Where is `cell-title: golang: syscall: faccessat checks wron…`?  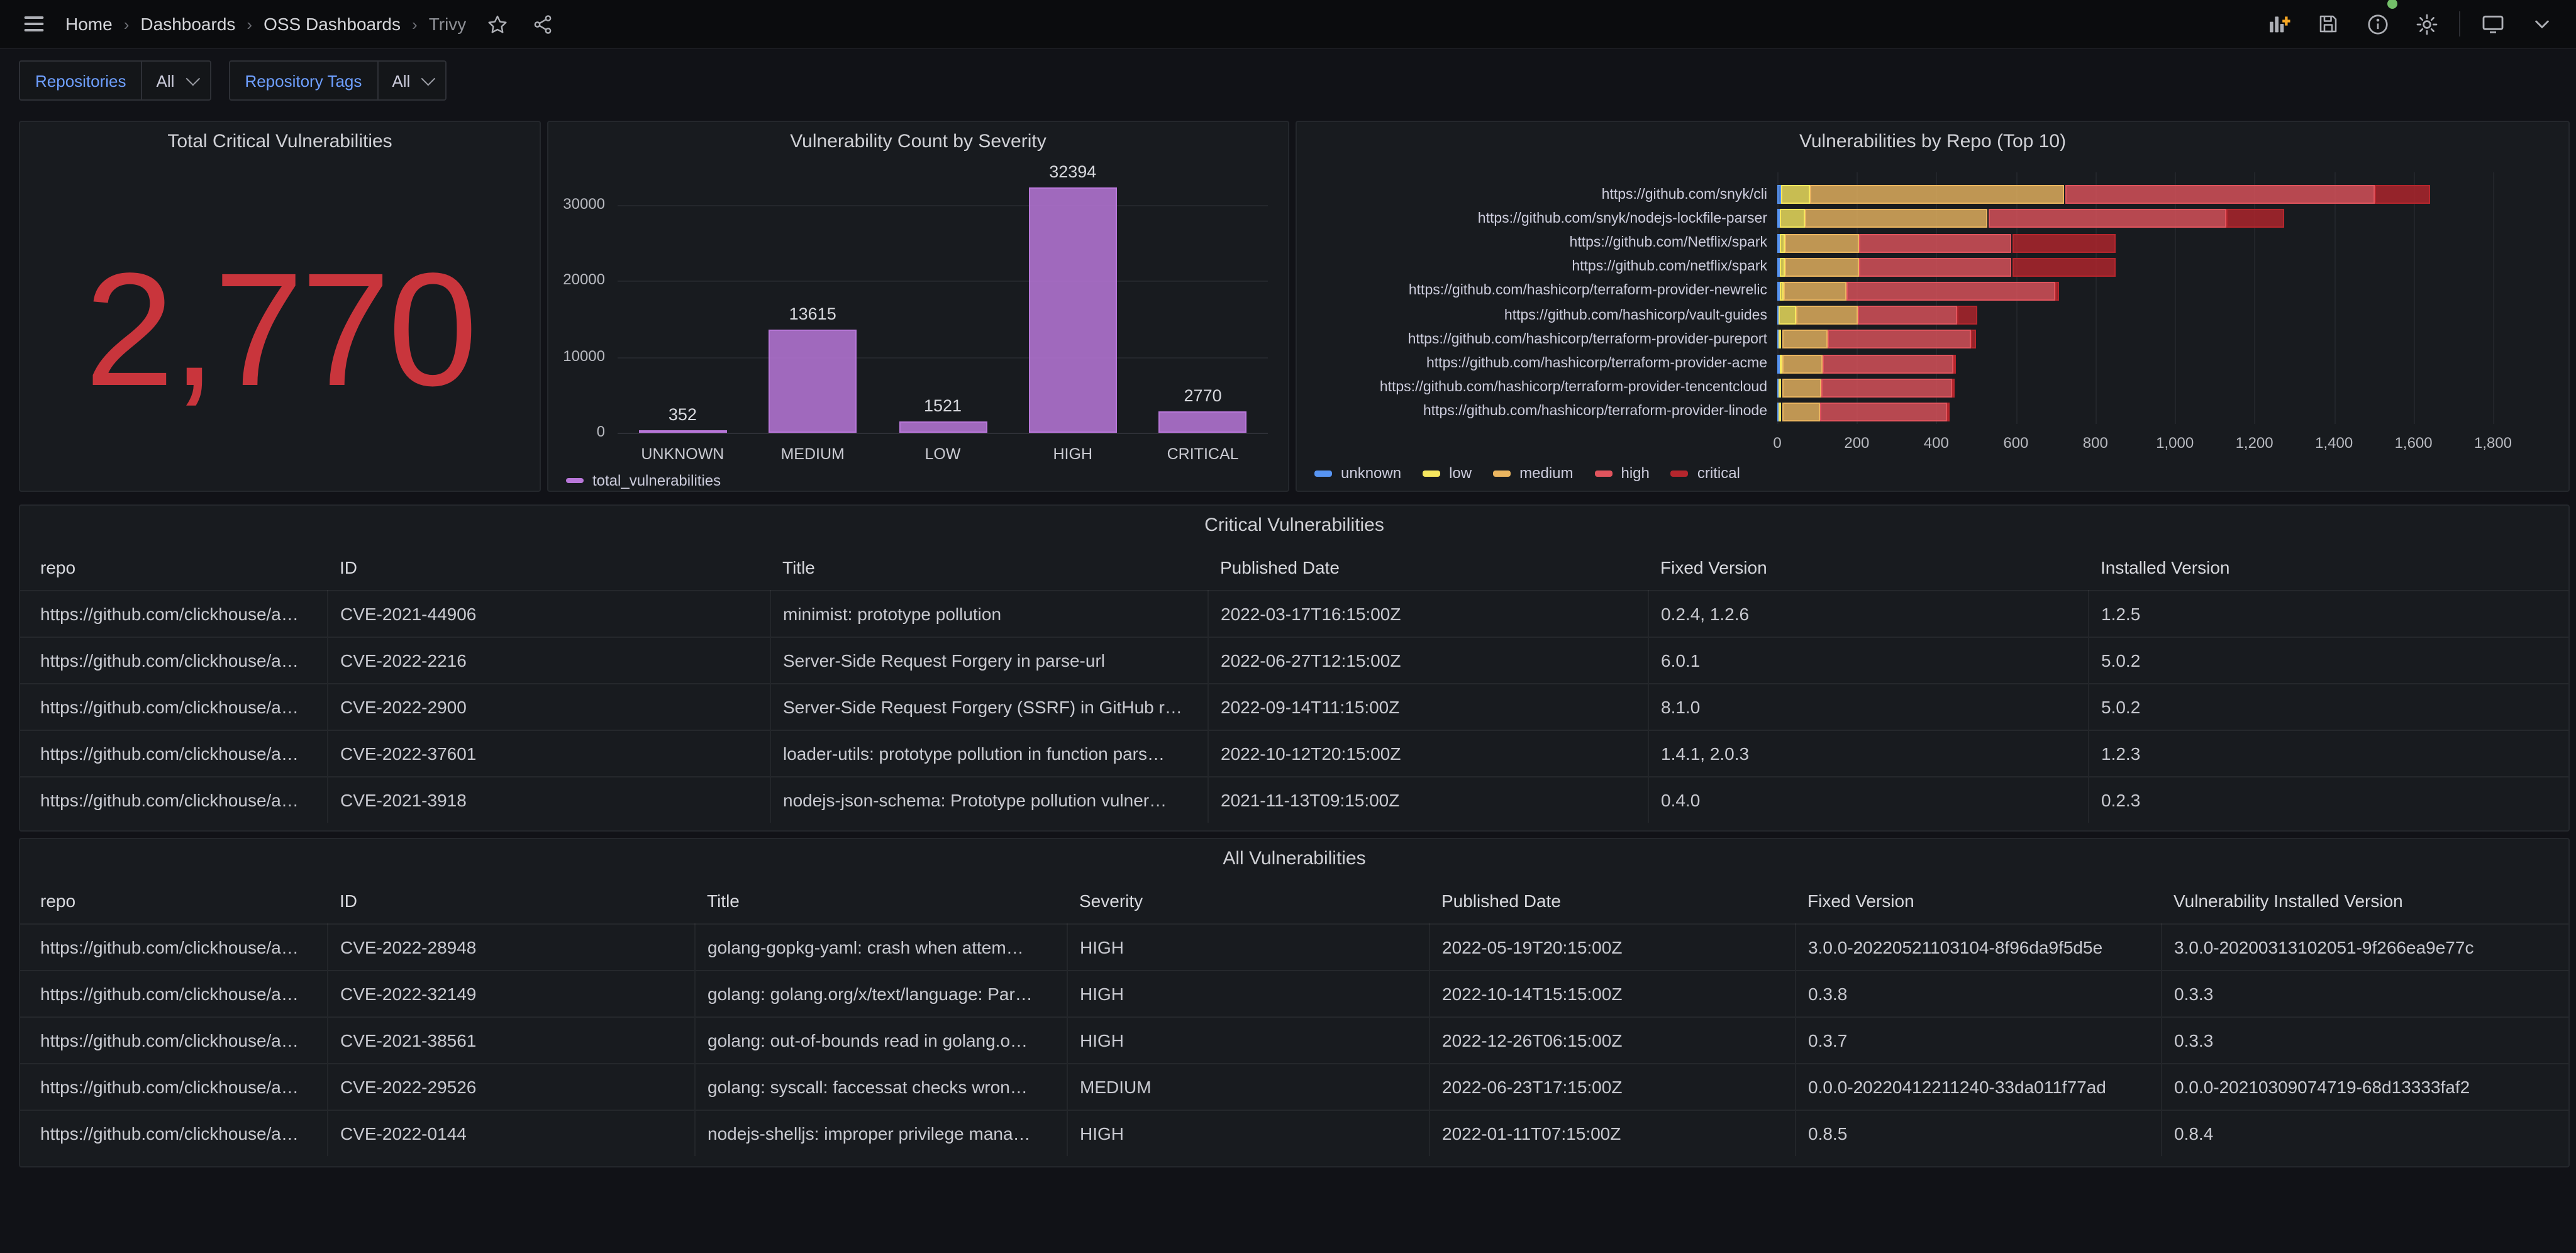
cell-title: golang: syscall: faccessat checks wron… is located at coordinates (880, 1086).